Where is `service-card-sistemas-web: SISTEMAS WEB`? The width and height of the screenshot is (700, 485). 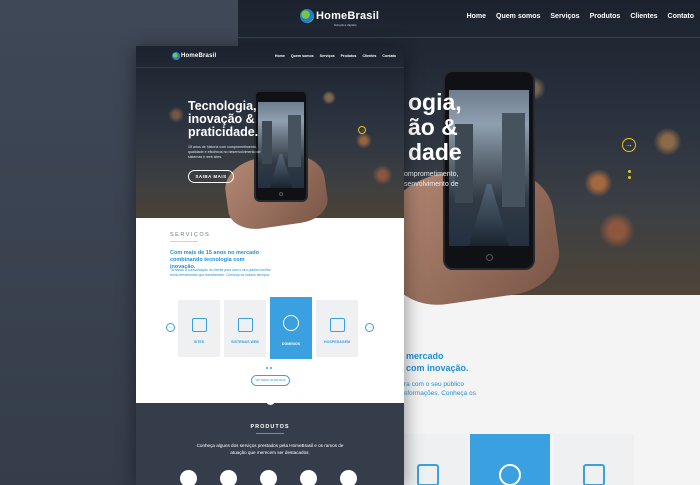
service-card-sistemas-web: SISTEMAS WEB is located at coordinates (245, 328).